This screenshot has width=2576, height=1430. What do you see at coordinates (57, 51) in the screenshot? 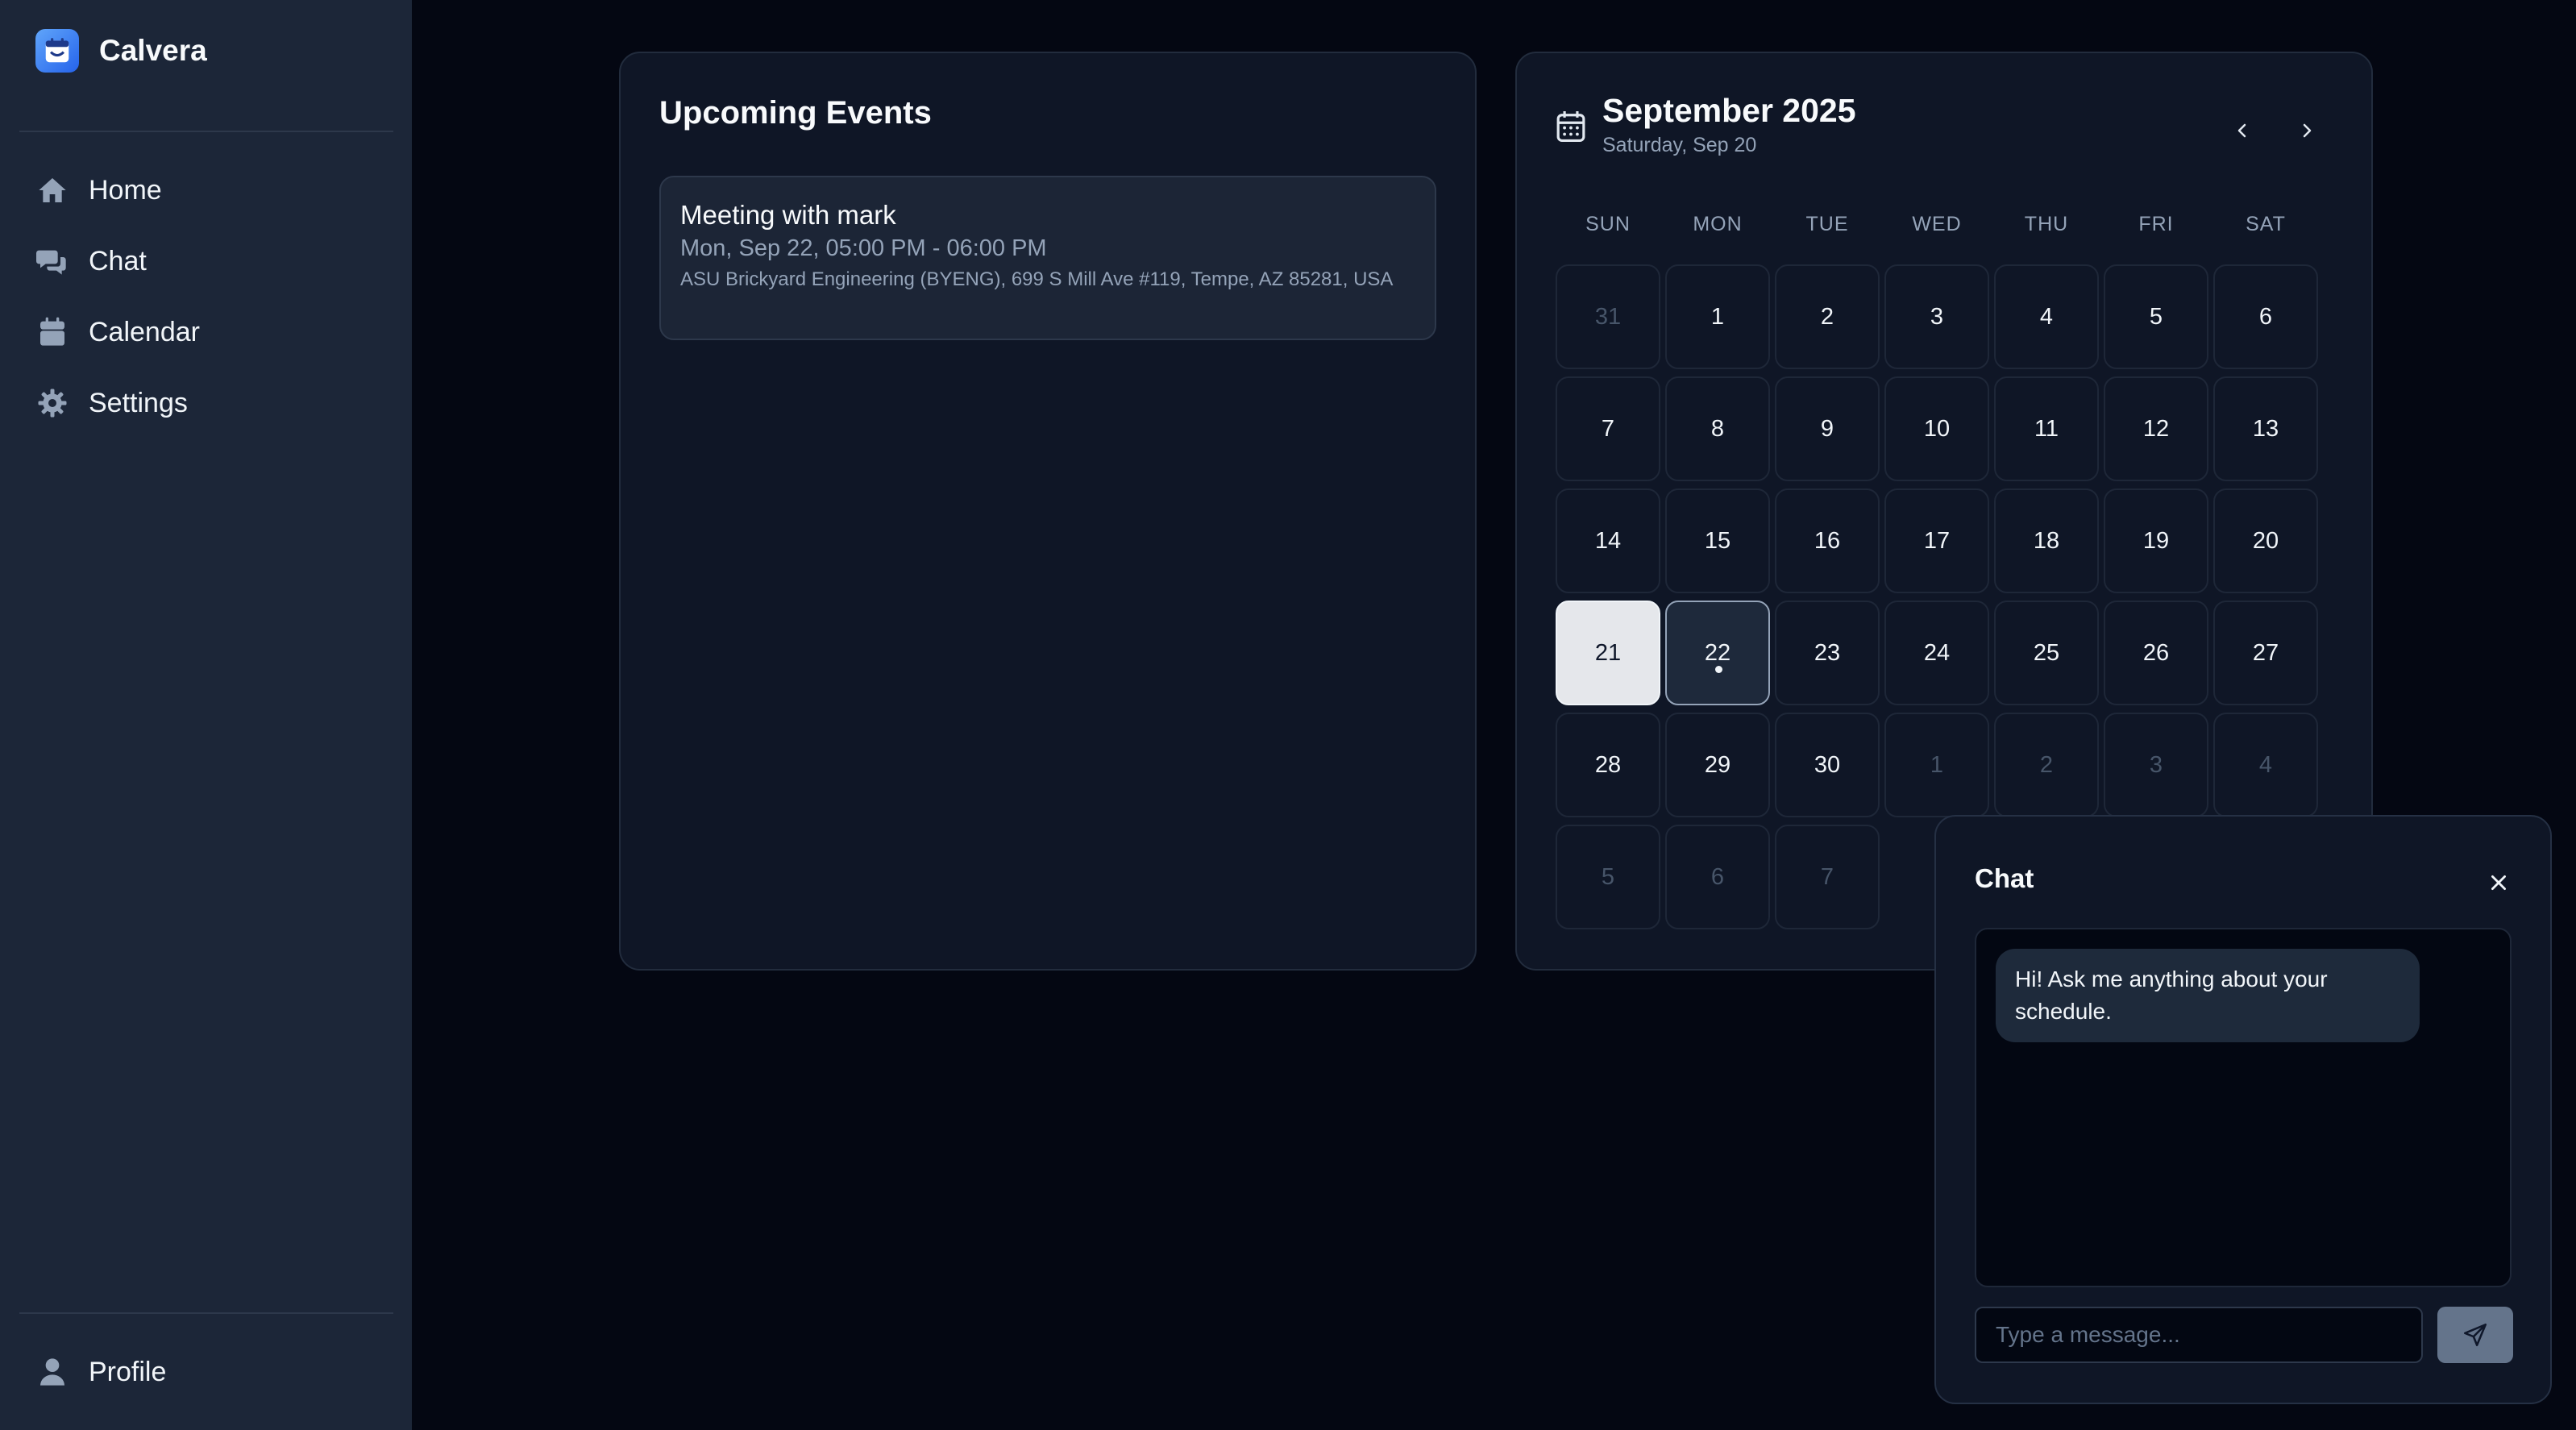
I see `calendar-logo-icon` at bounding box center [57, 51].